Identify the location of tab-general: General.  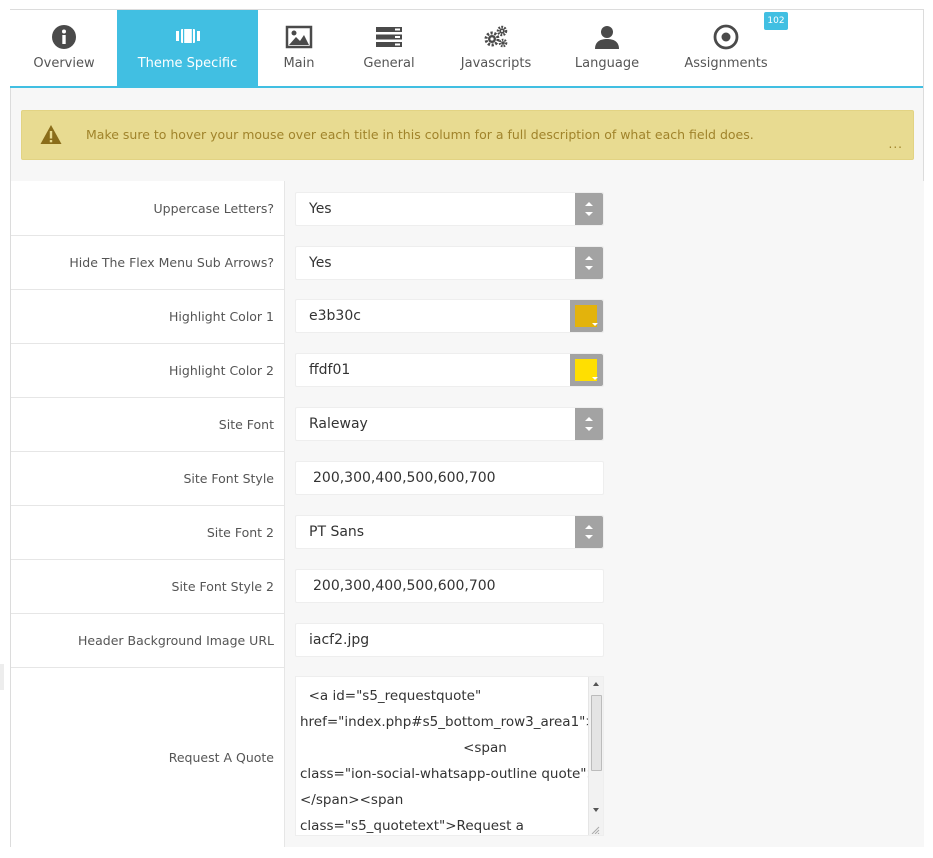
(389, 48).